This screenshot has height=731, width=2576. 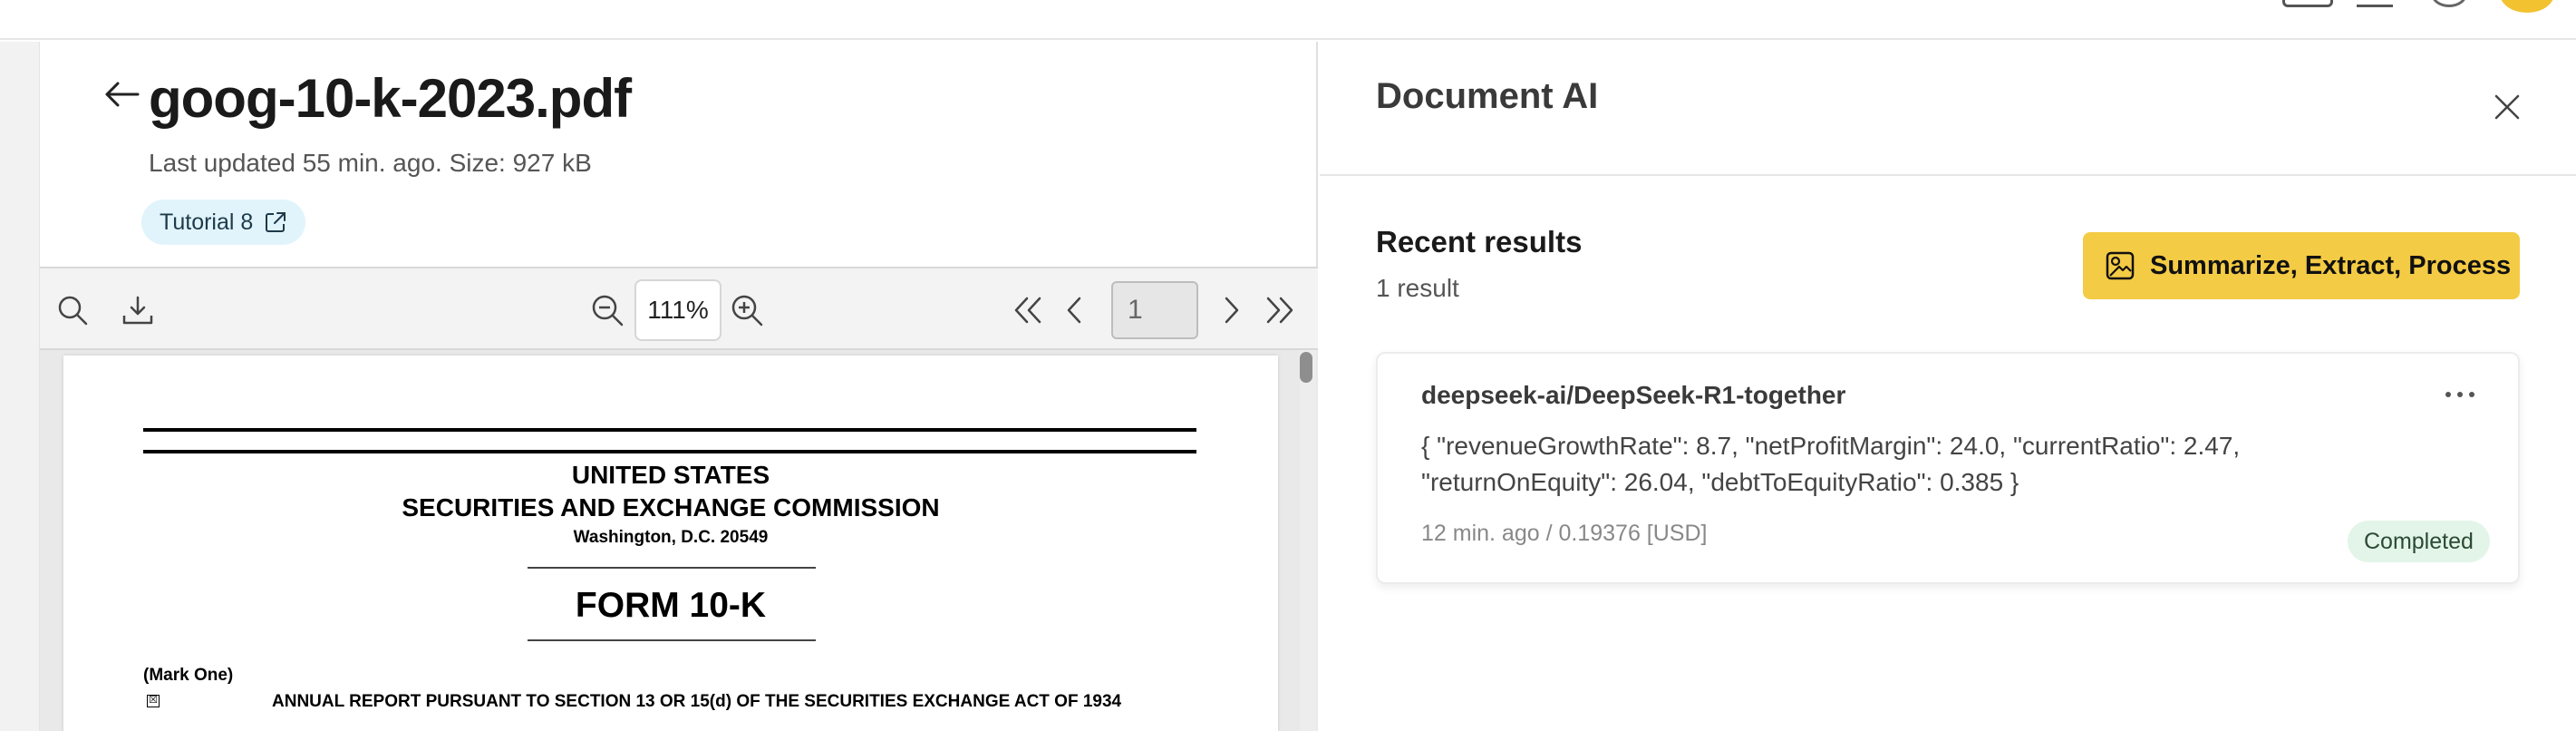 I want to click on zoom-out-icon, so click(x=607, y=310).